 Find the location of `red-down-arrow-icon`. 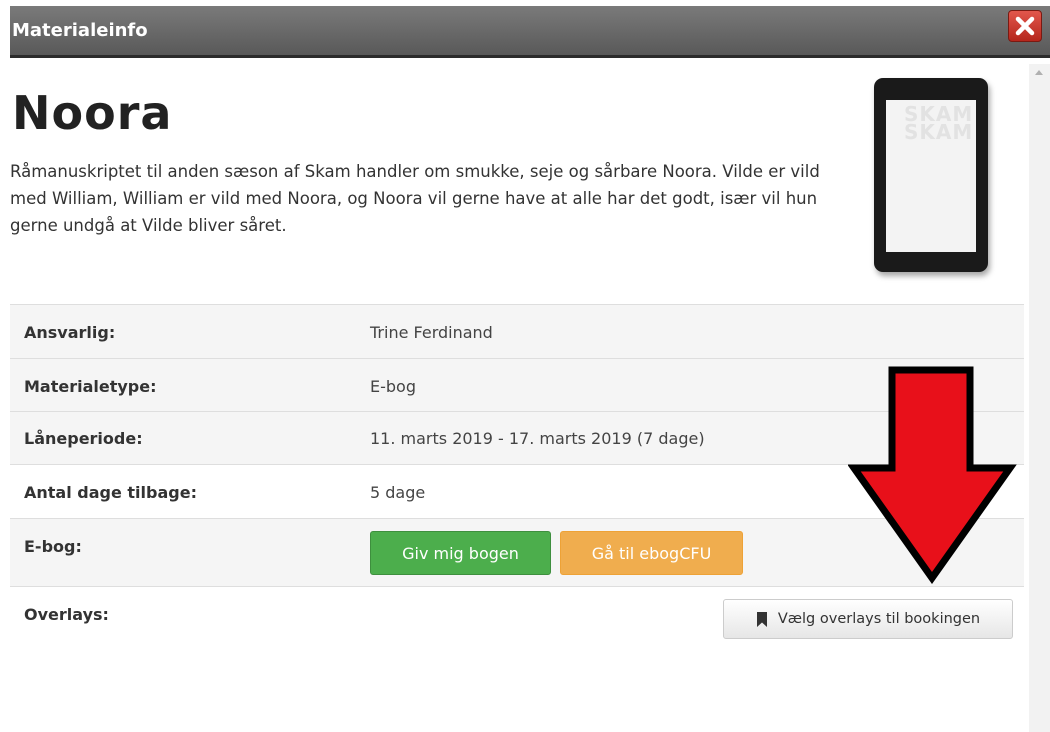

red-down-arrow-icon is located at coordinates (932, 475).